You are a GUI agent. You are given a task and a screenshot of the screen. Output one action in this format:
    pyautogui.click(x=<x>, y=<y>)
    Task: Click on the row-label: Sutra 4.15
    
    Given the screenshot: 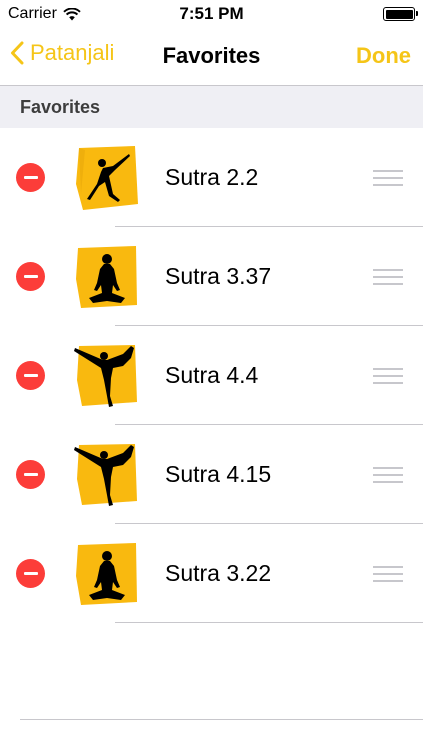 What is the action you would take?
    pyautogui.click(x=218, y=474)
    